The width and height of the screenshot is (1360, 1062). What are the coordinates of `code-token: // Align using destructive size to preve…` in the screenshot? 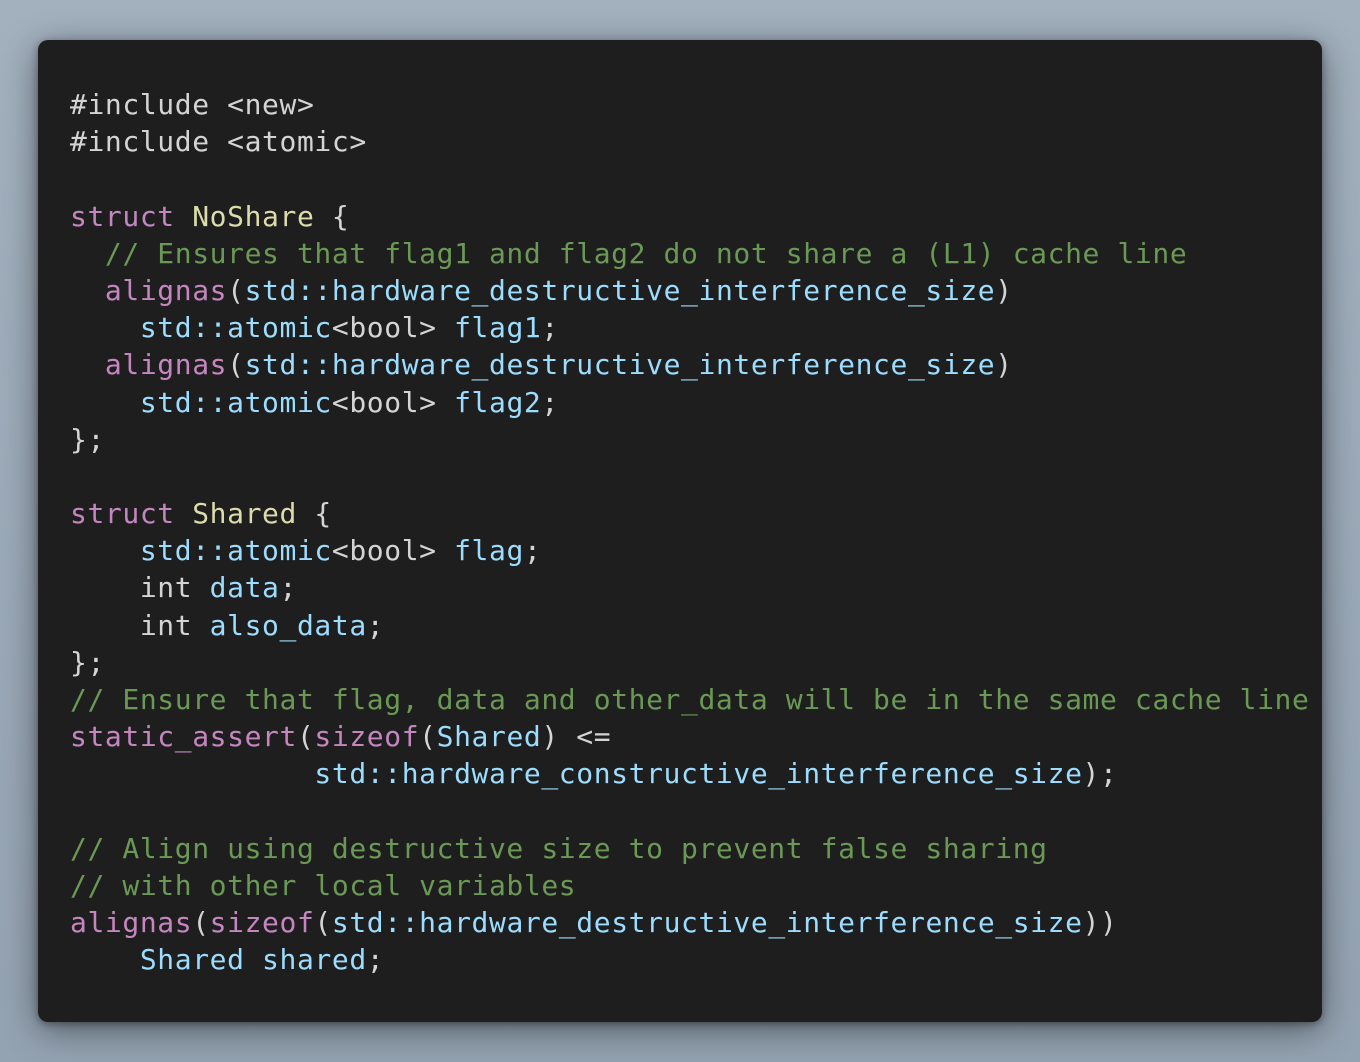 It's located at (559, 848).